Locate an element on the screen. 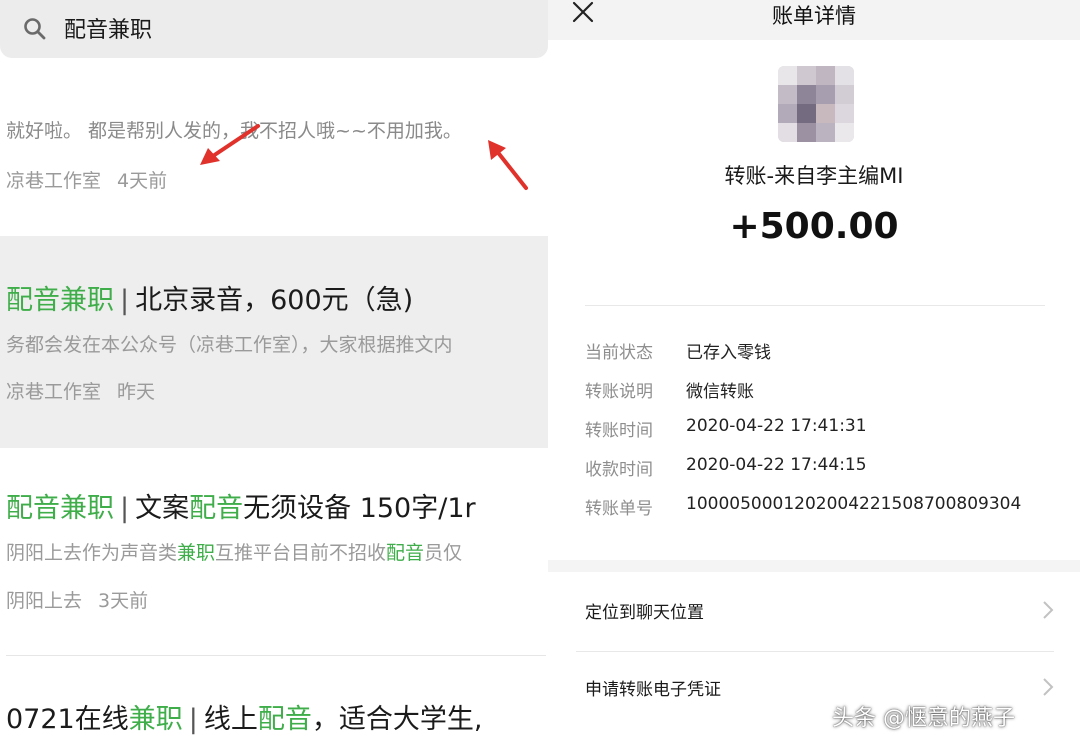  locate-chat-button: 定位到聊天位置 is located at coordinates (814, 612).